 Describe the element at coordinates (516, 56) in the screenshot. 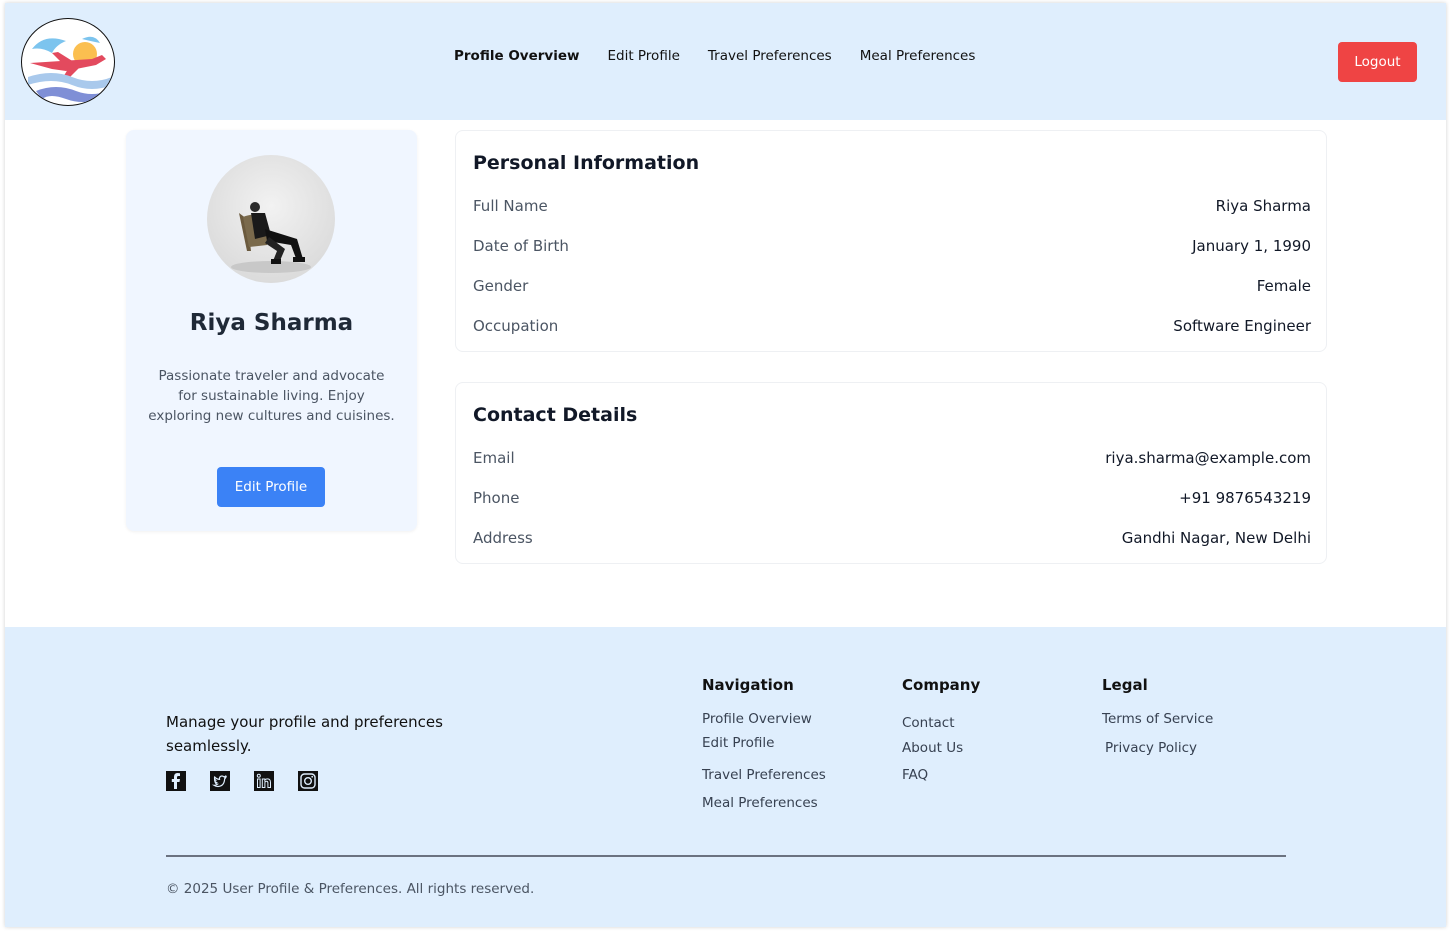

I see `nav-profile-overview: Profile Overview` at that location.